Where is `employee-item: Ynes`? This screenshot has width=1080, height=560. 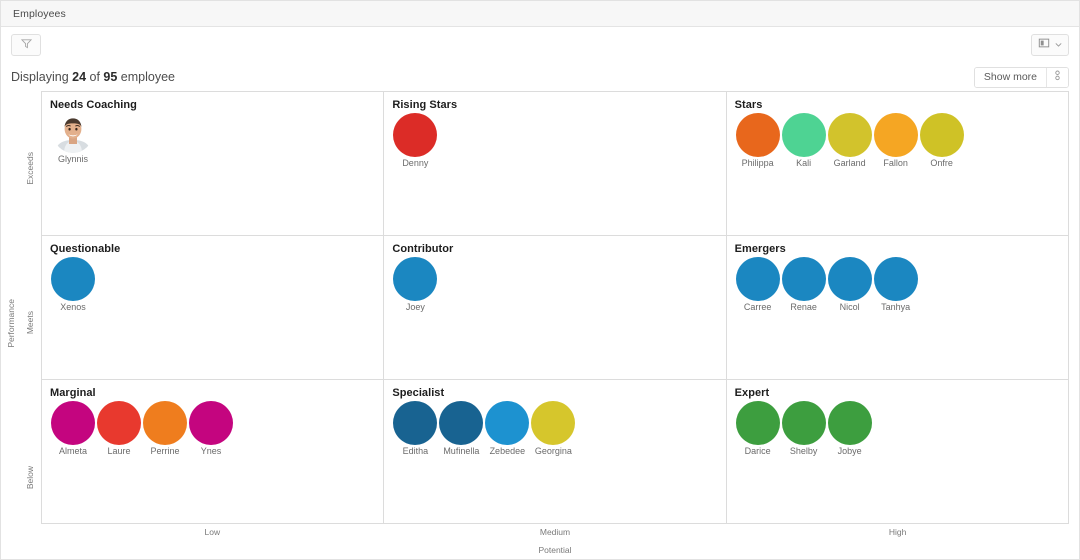 employee-item: Ynes is located at coordinates (211, 428).